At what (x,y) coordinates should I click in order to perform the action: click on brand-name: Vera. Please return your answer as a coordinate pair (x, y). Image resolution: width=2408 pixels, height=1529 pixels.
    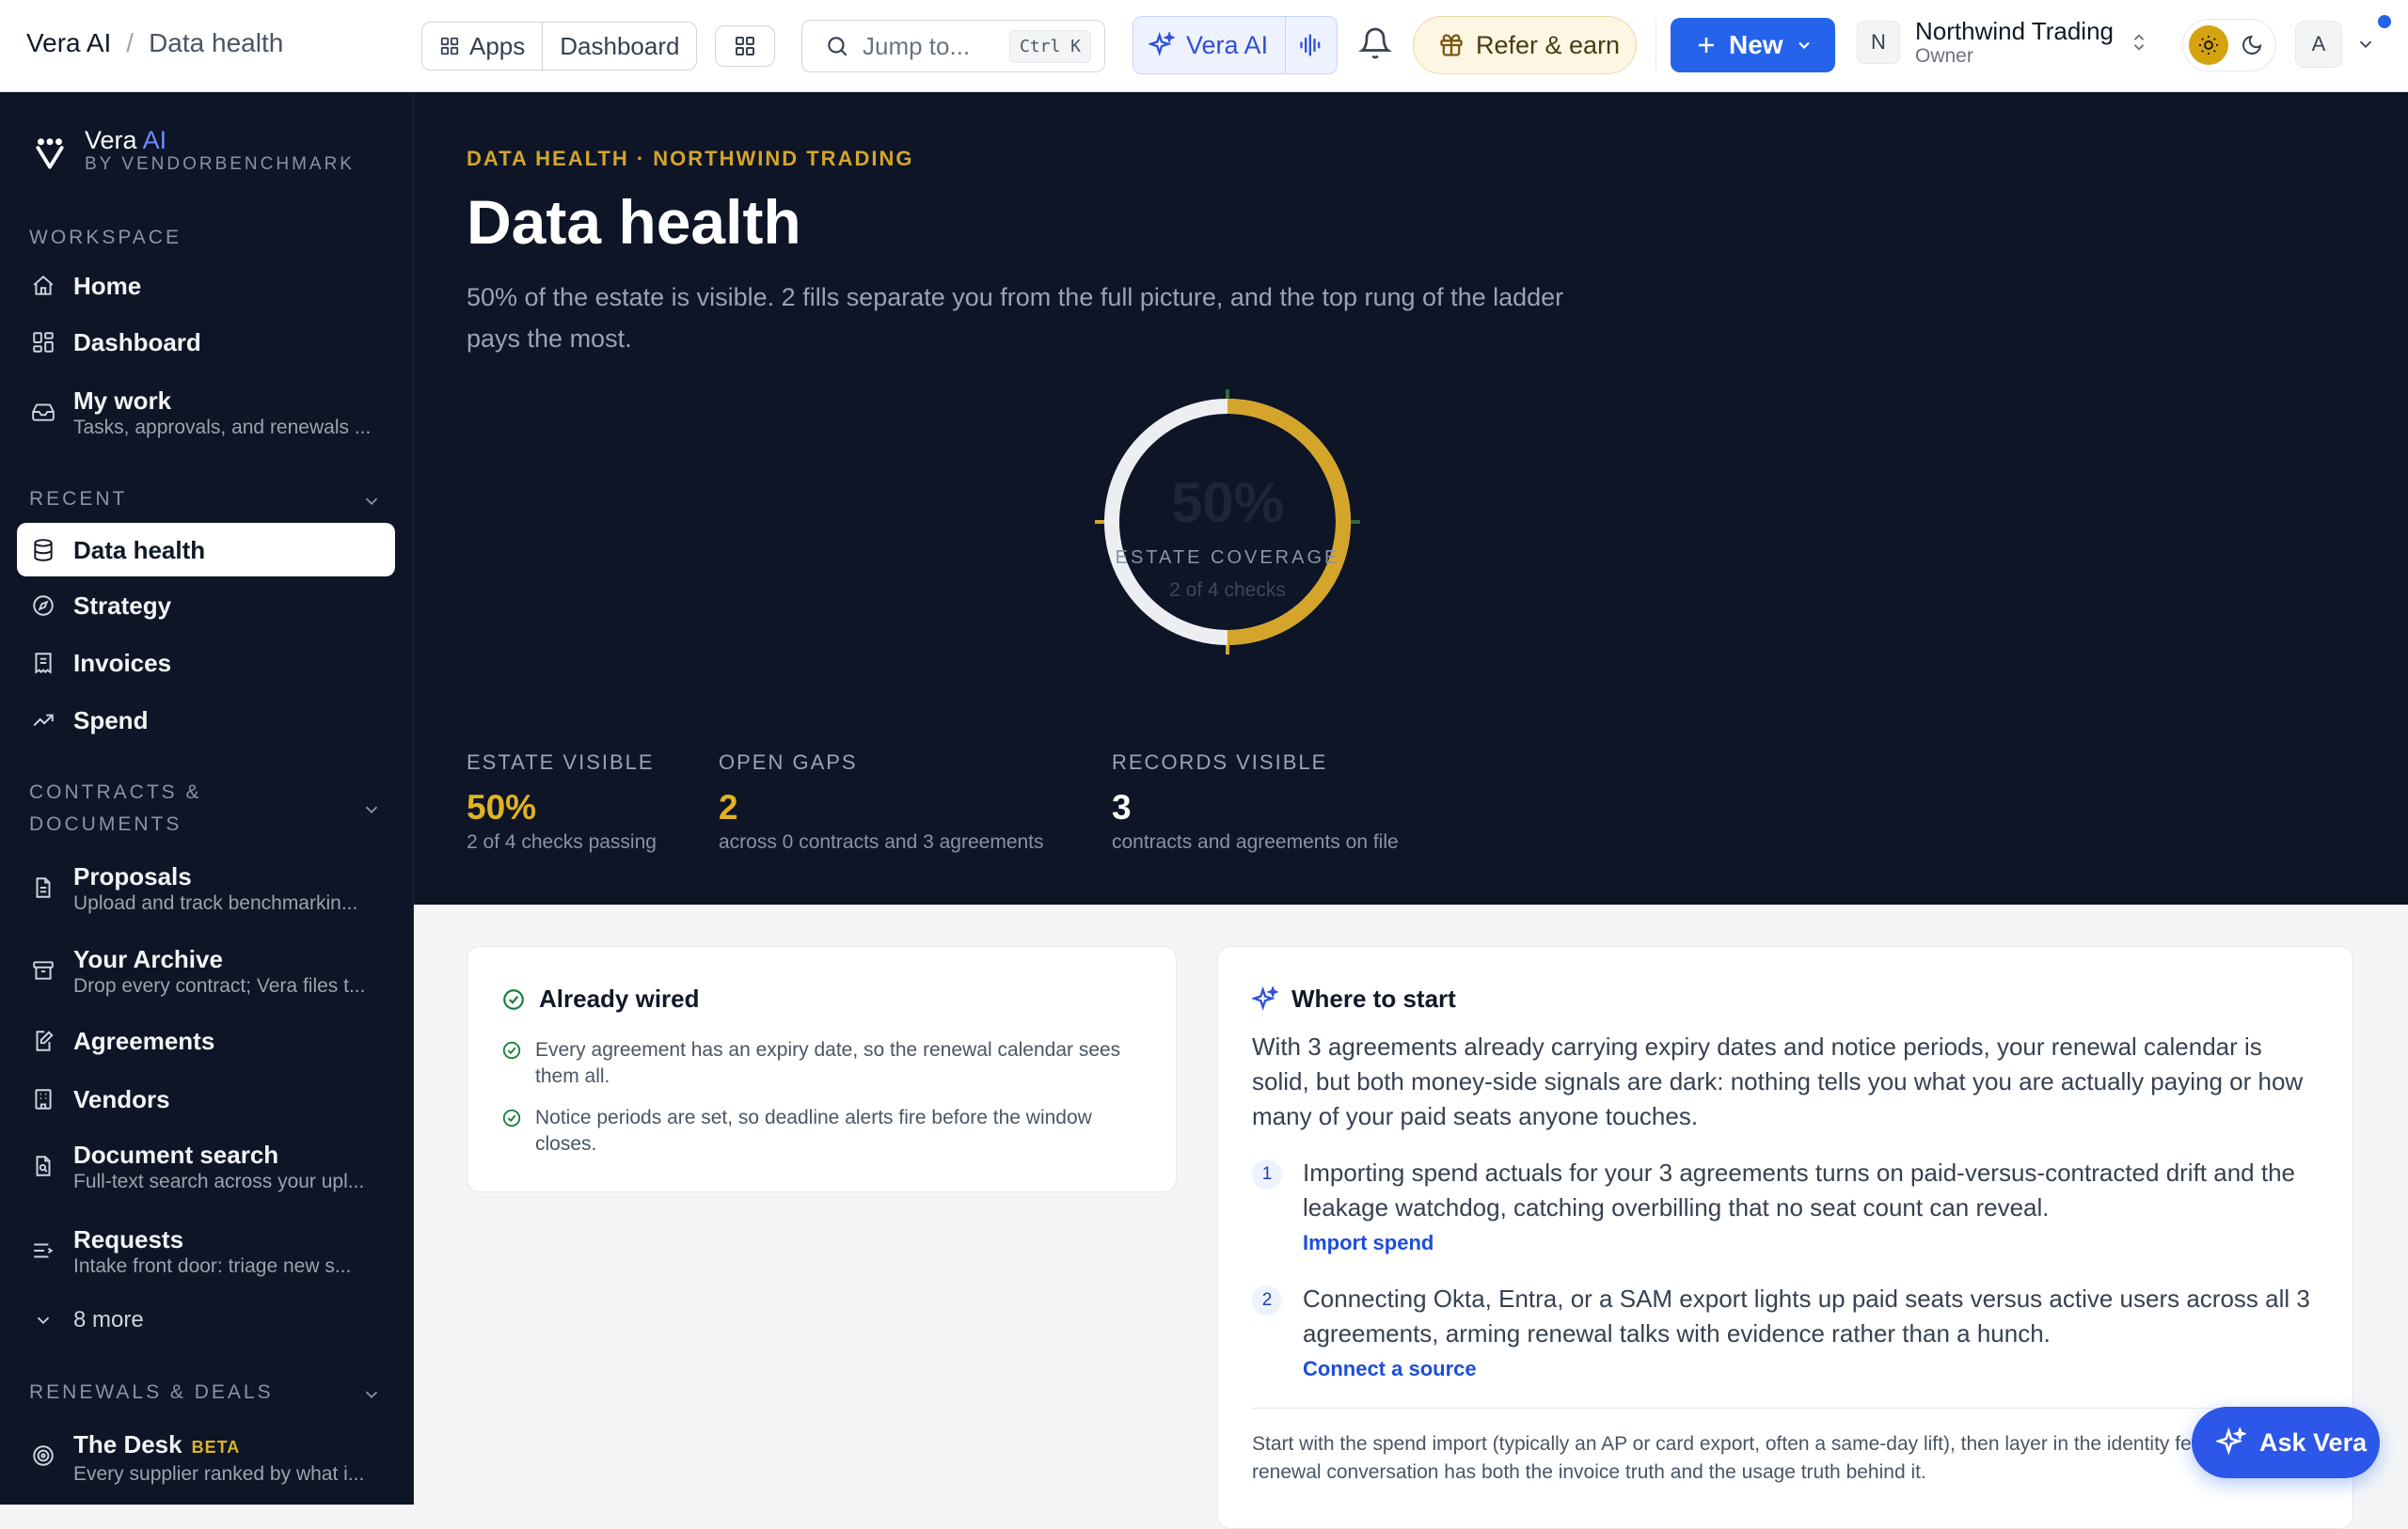
    Looking at the image, I should click on (111, 140).